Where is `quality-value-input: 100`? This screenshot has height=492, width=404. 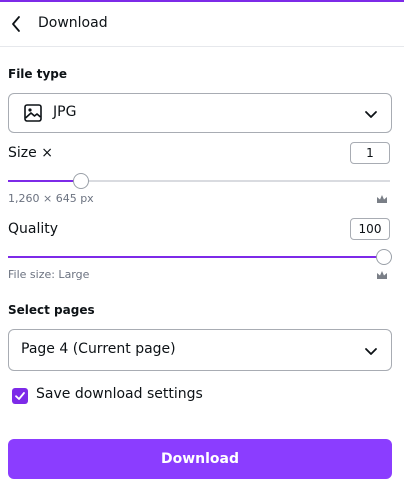 quality-value-input: 100 is located at coordinates (370, 229).